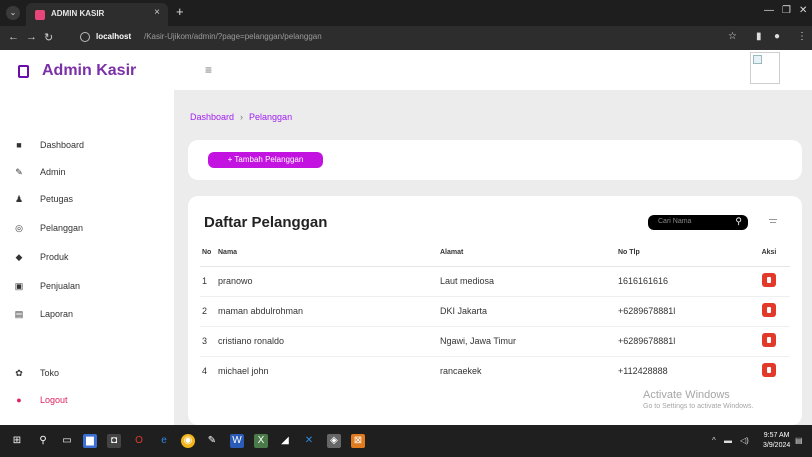 This screenshot has height=457, width=812. What do you see at coordinates (57, 314) in the screenshot?
I see `sidebar-item-label: Laporan` at bounding box center [57, 314].